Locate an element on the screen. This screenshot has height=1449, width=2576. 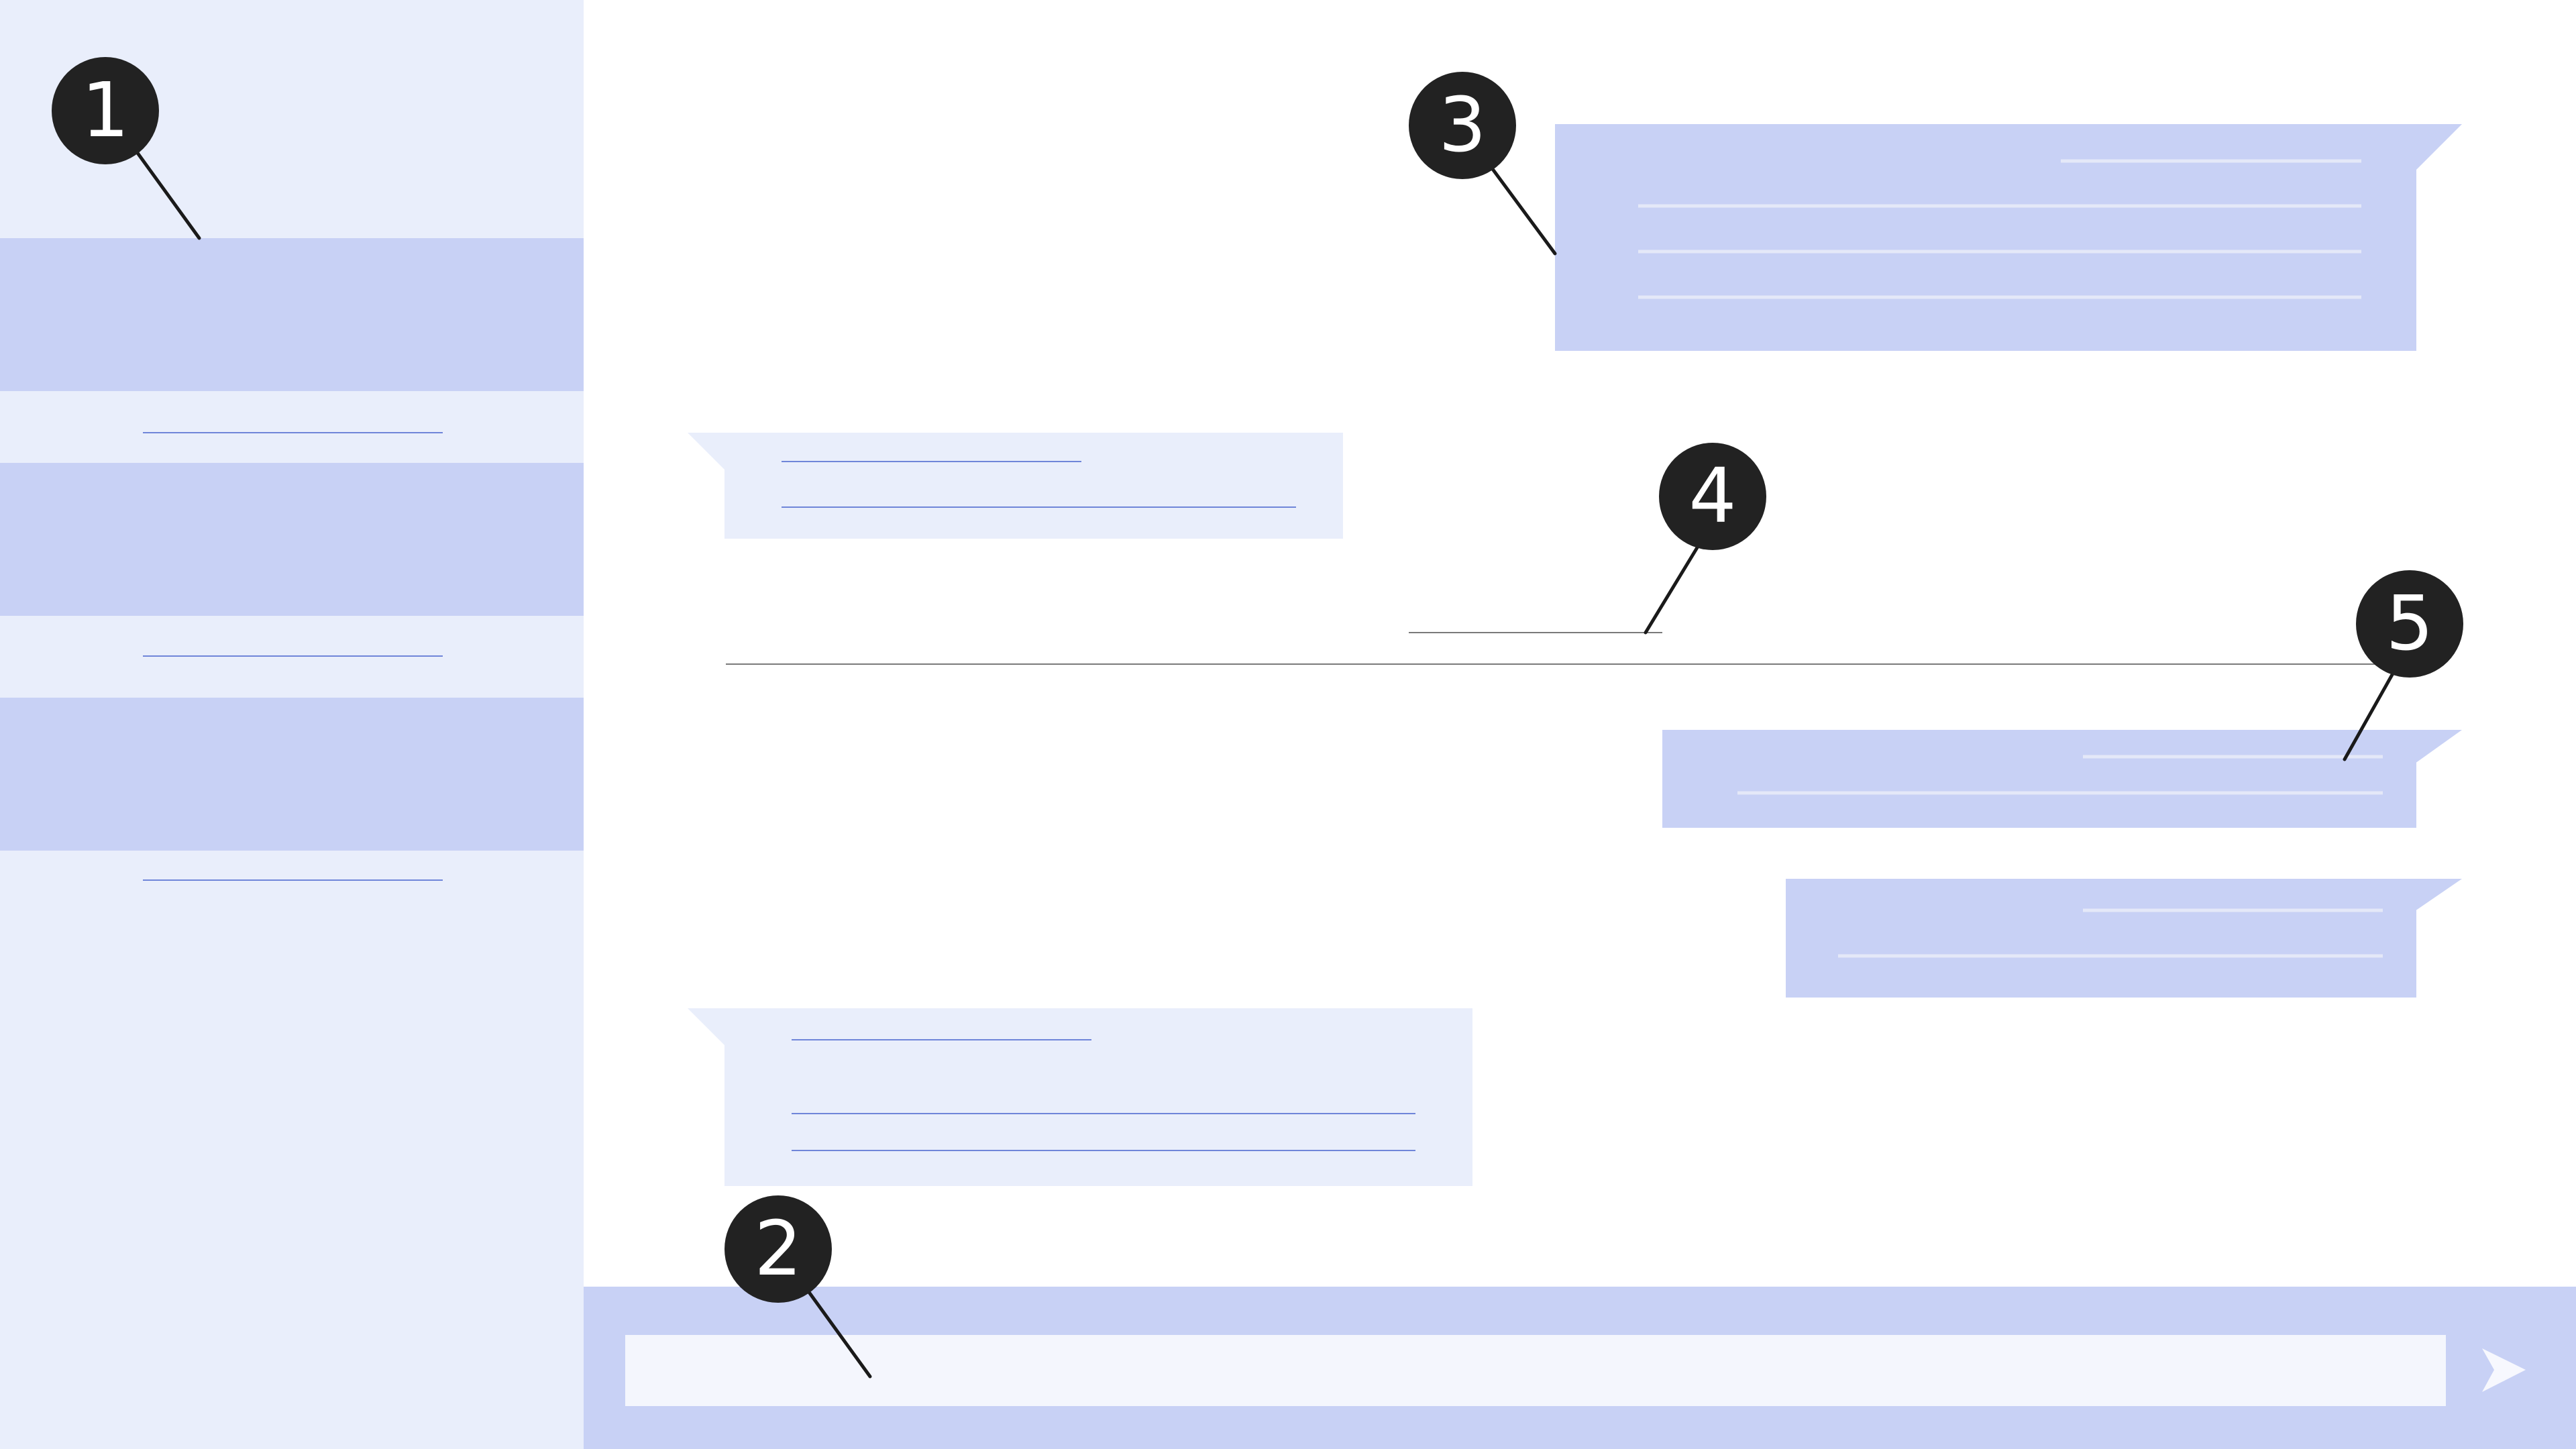
marker-number: 2 is located at coordinates (778, 1249).